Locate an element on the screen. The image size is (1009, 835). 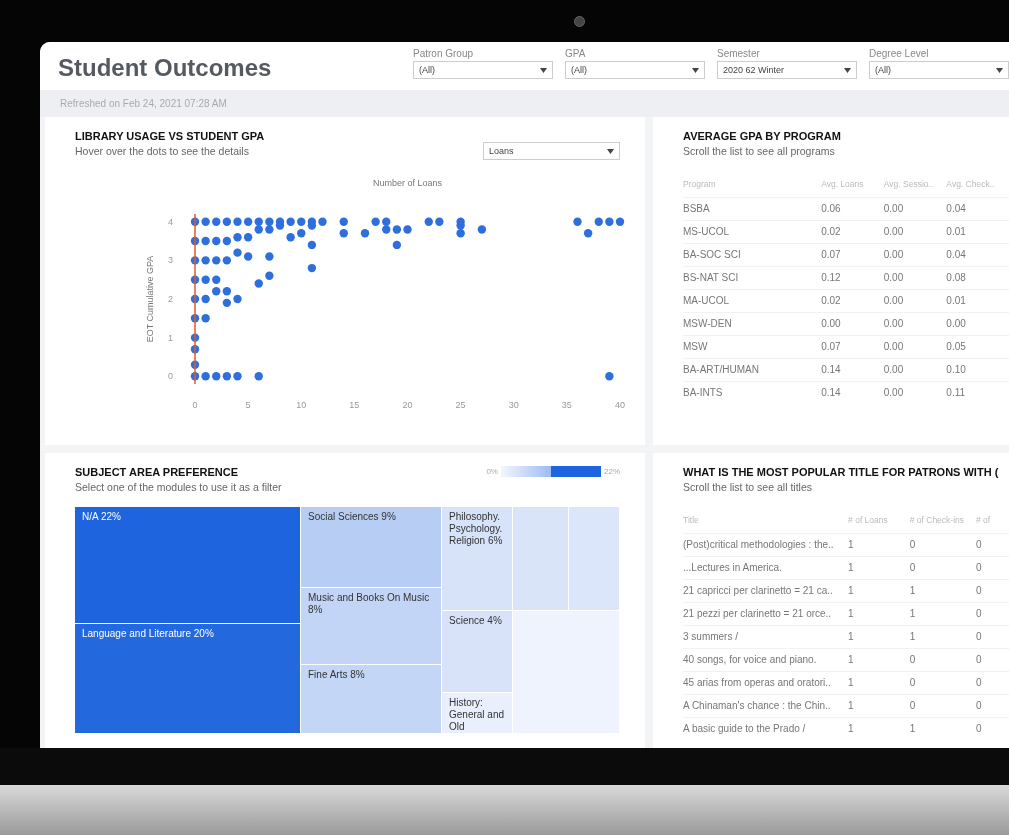
column-header: # of Check-ins is located at coordinates (942, 524).